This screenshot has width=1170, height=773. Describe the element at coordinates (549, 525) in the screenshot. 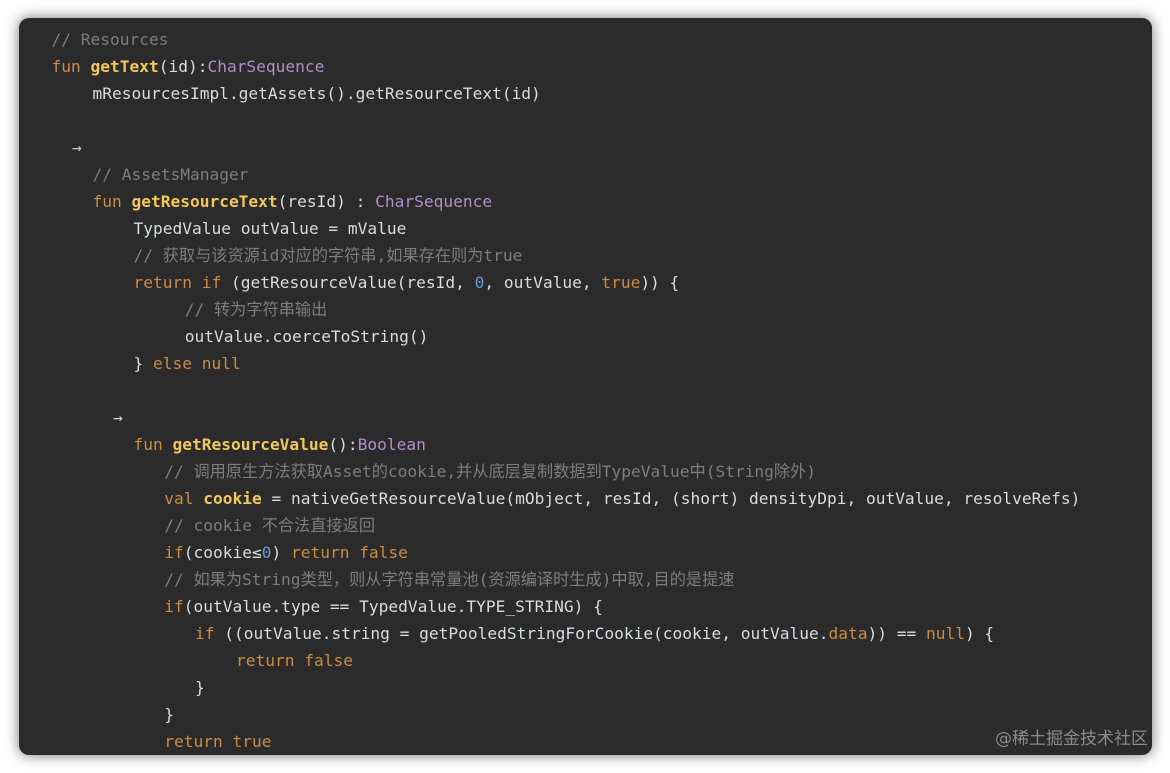

I see `code-line: // cookie 不合法直接返回` at that location.